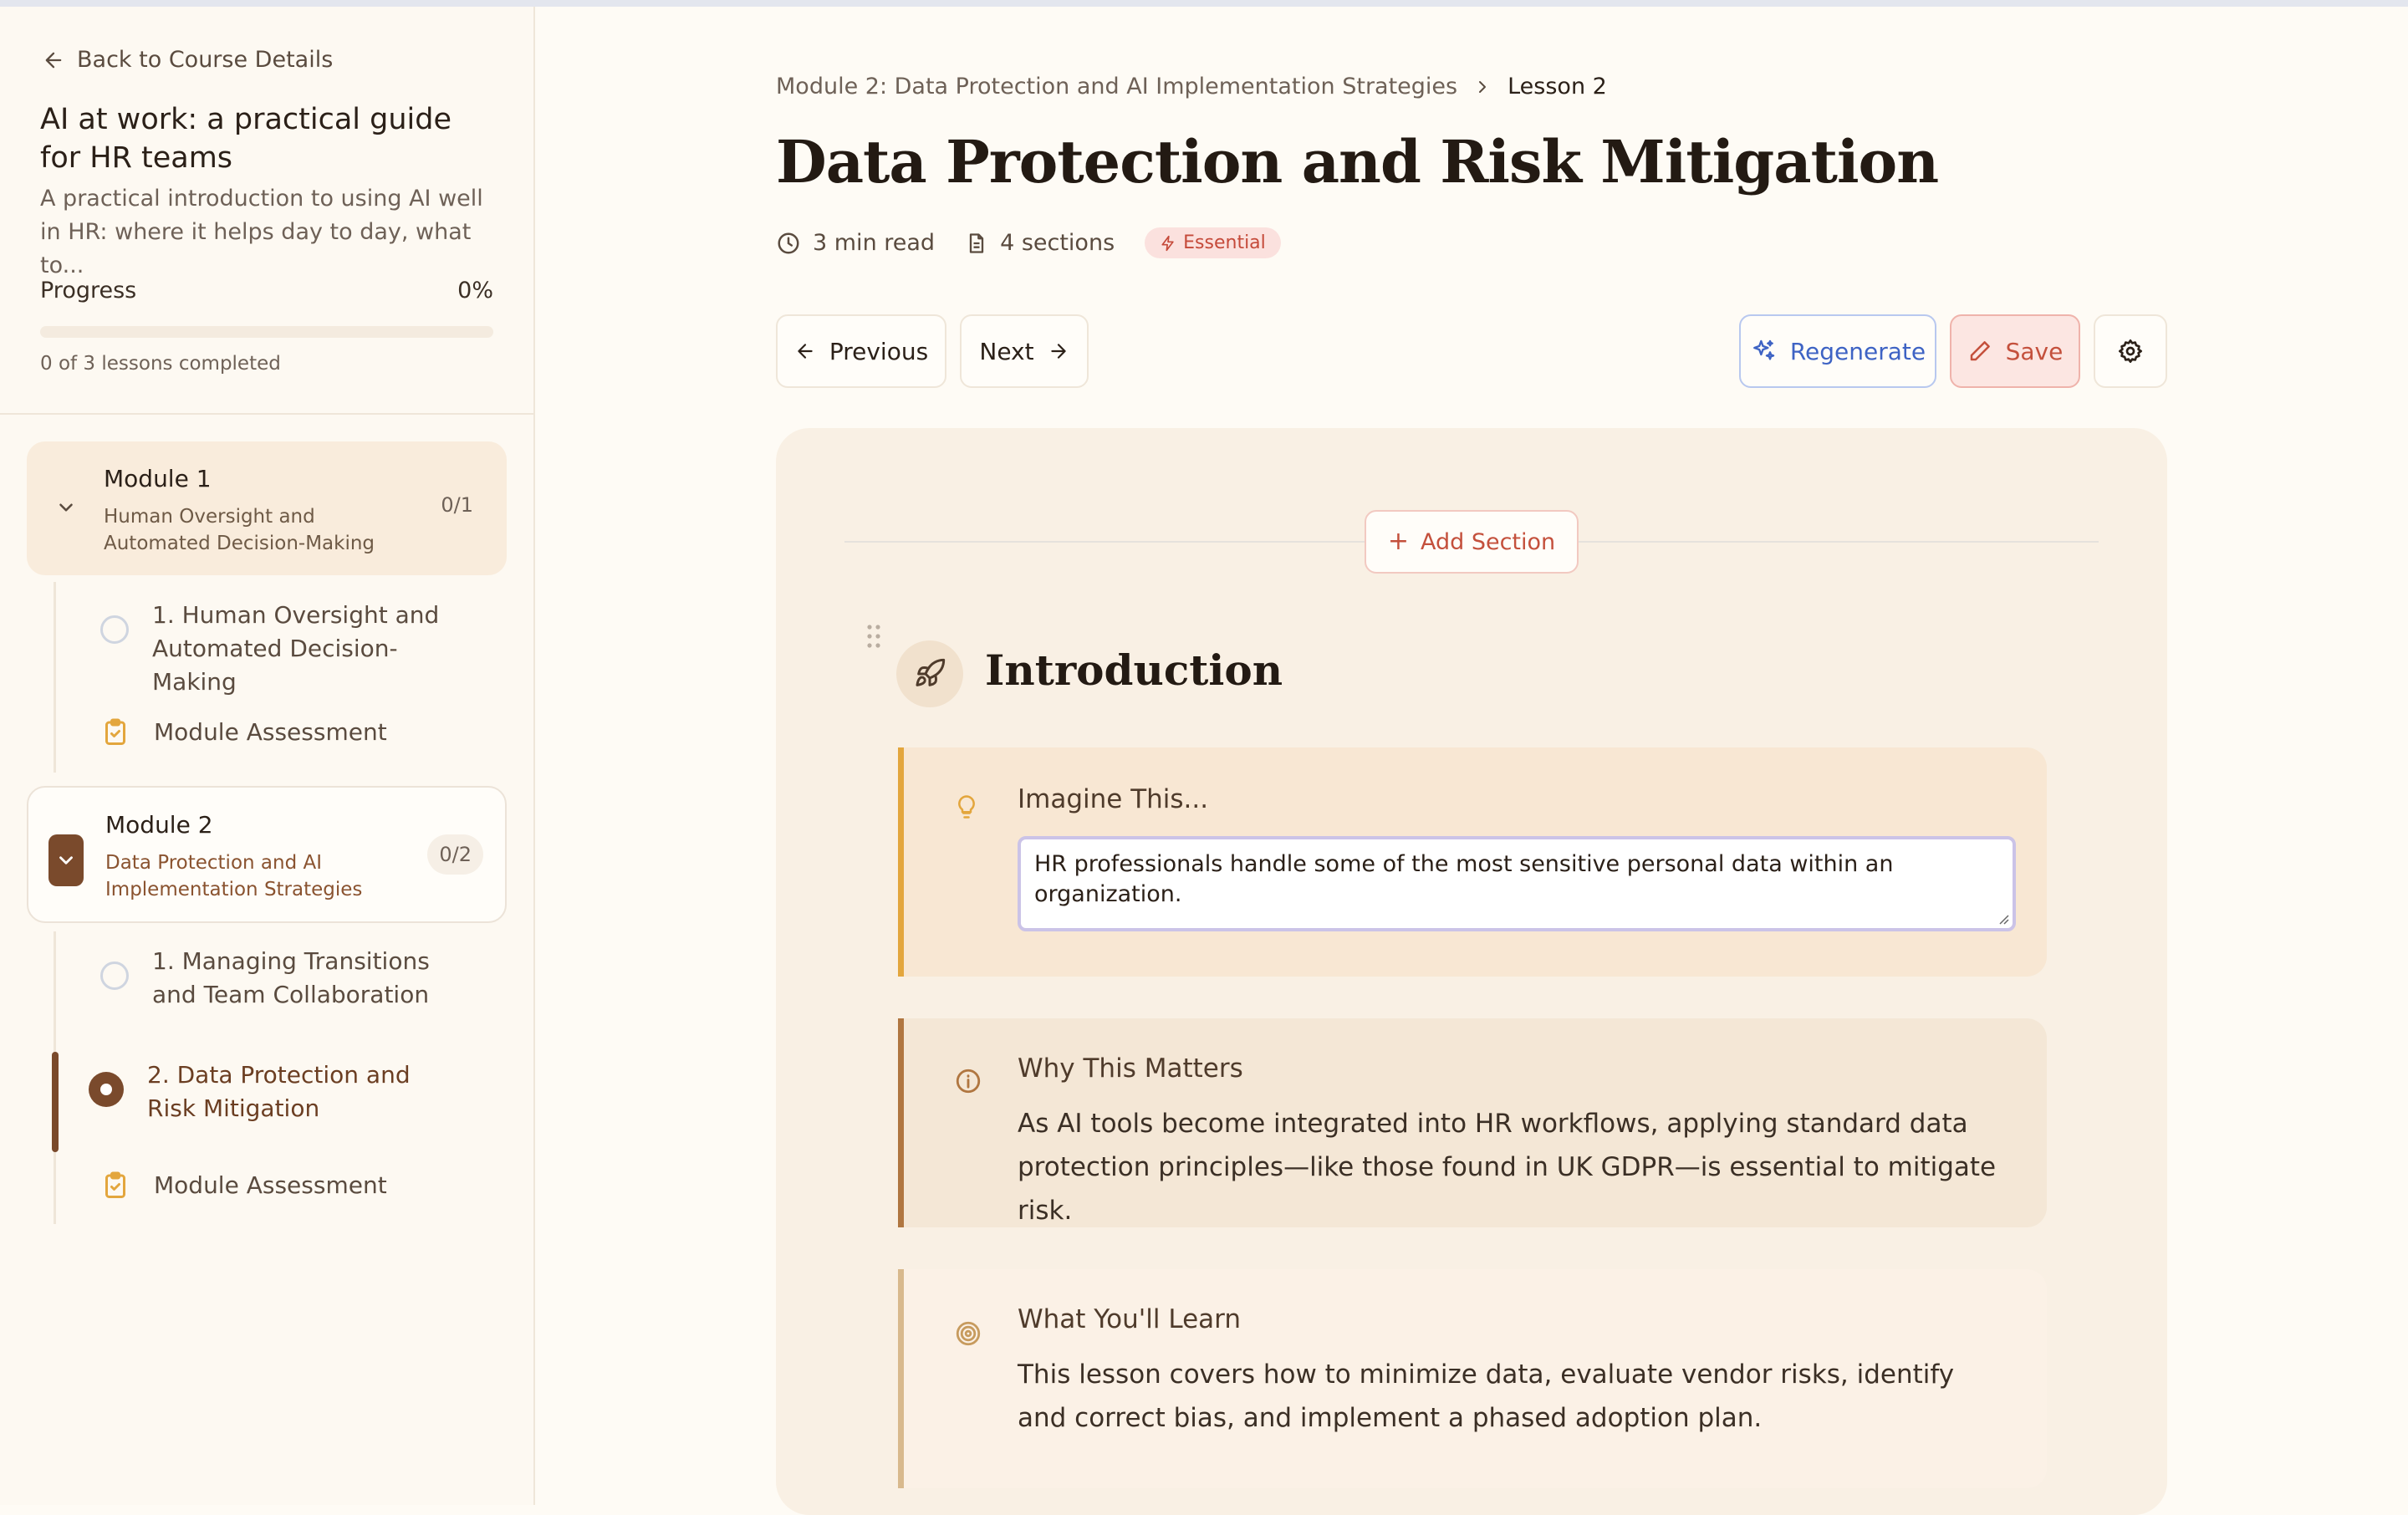  Describe the element at coordinates (475, 291) in the screenshot. I see `progress-percentage: 0%` at that location.